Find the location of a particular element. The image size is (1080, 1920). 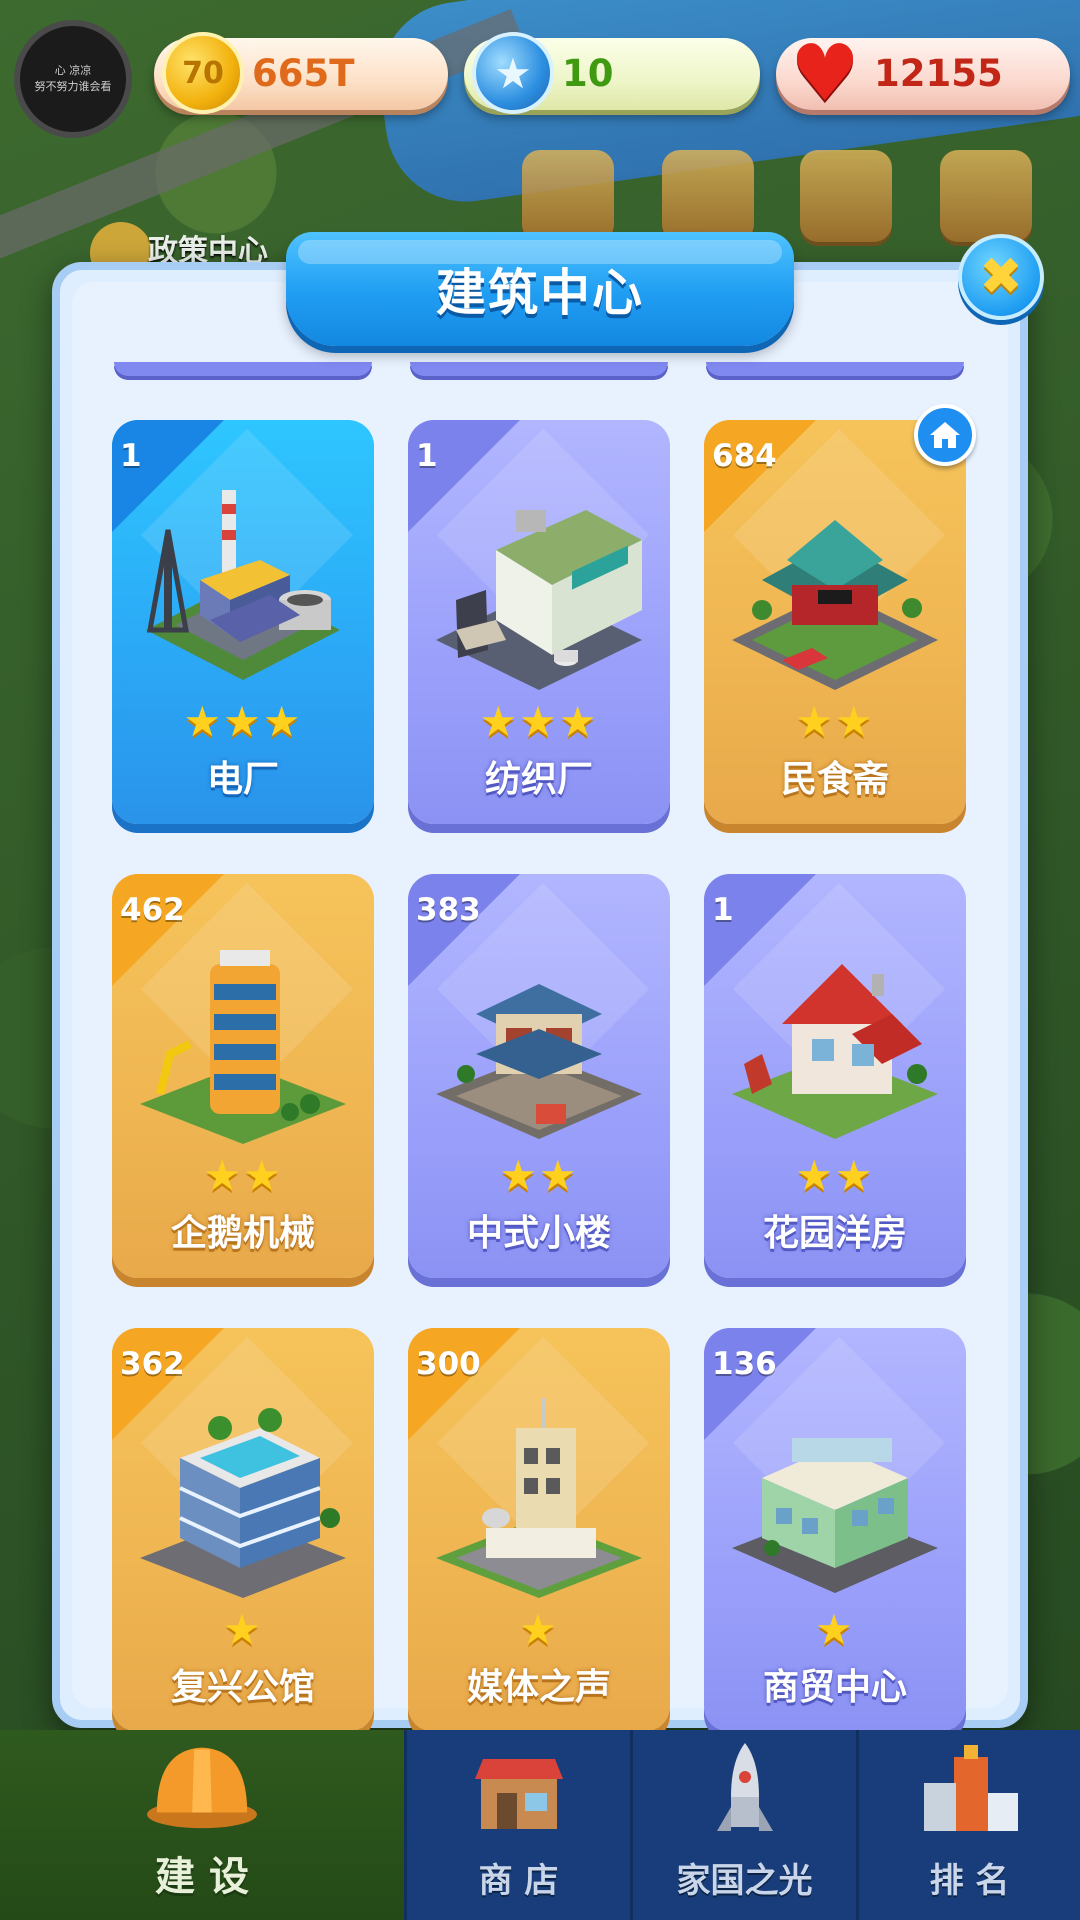

coin-icon: 70 is located at coordinates (203, 73).